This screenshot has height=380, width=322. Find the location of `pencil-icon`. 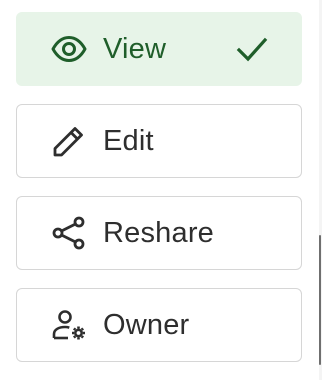

pencil-icon is located at coordinates (69, 141).